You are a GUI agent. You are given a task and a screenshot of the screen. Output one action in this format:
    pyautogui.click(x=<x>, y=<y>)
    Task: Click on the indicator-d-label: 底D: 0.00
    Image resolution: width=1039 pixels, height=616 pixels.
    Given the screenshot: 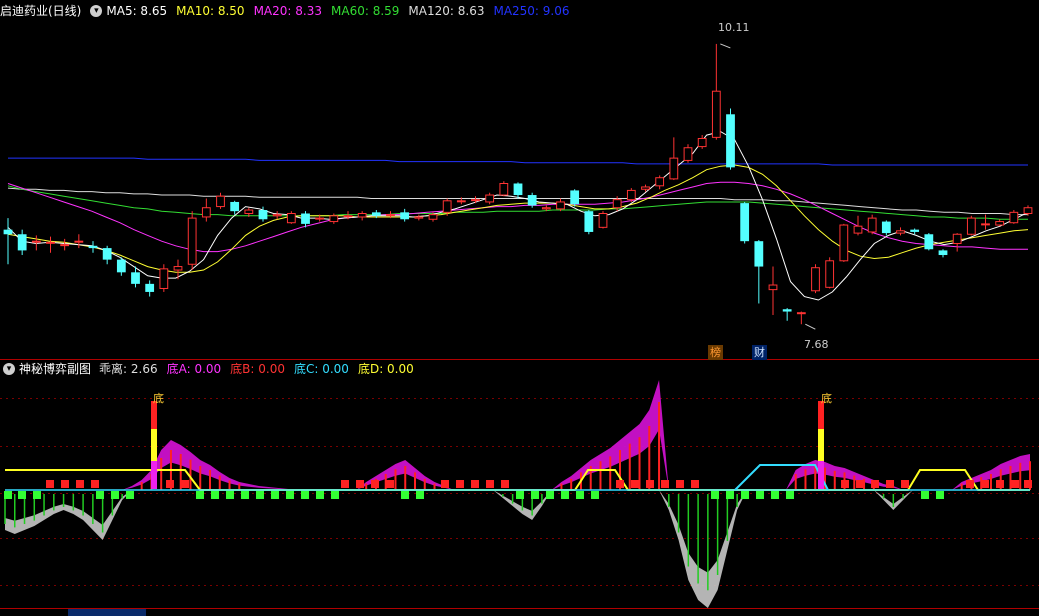 What is the action you would take?
    pyautogui.click(x=385, y=369)
    